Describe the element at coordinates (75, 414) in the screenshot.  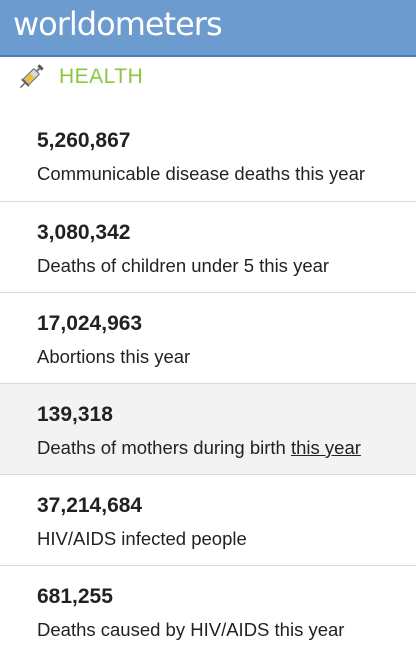
I see `stat-value: 139,318` at that location.